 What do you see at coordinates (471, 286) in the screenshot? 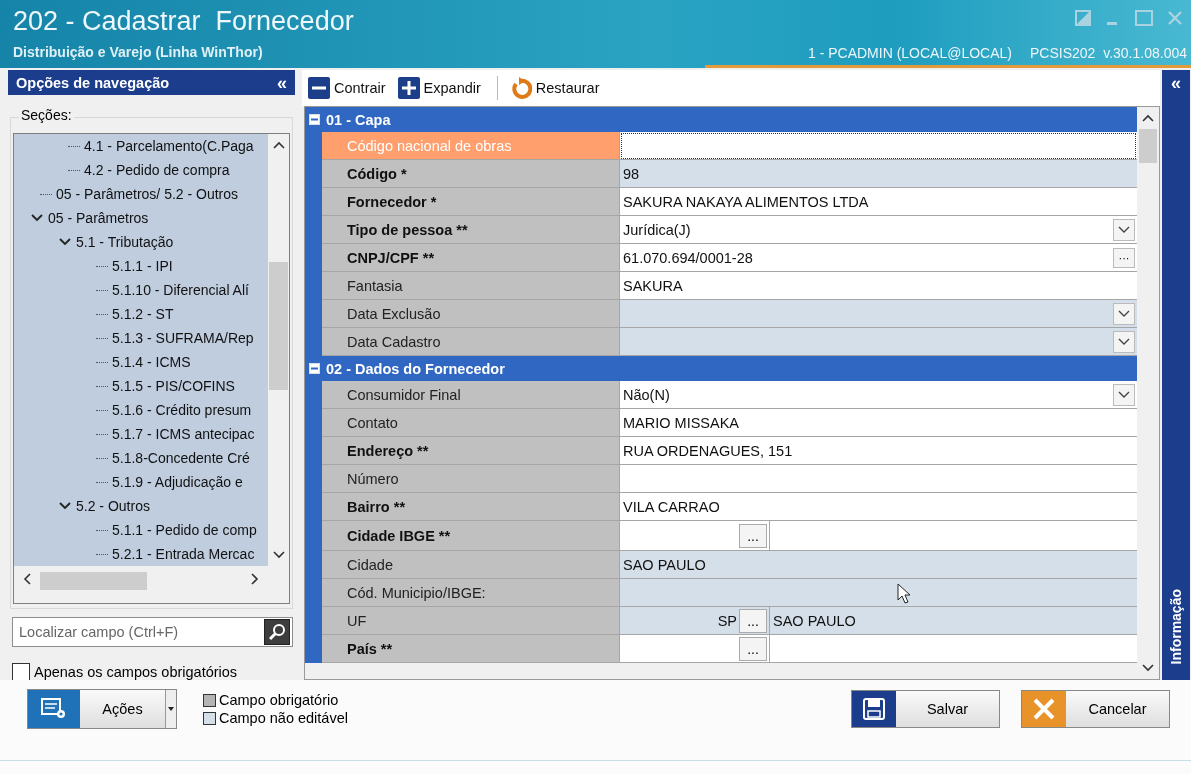
I see `field-label: Fantasia` at bounding box center [471, 286].